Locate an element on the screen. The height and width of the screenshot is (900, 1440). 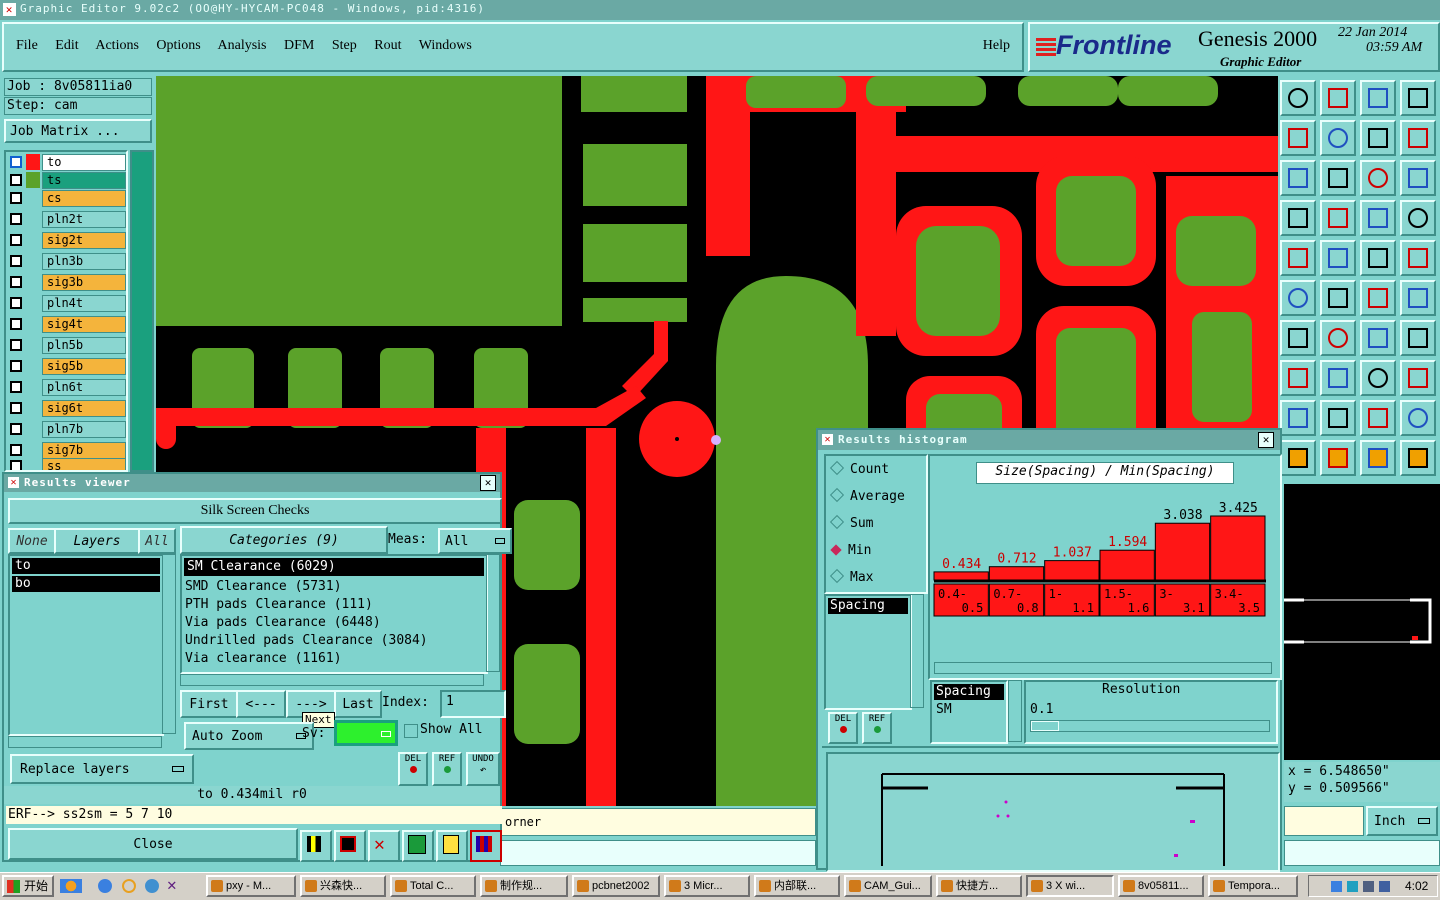
results-layer-item: bo is located at coordinates (86, 584).